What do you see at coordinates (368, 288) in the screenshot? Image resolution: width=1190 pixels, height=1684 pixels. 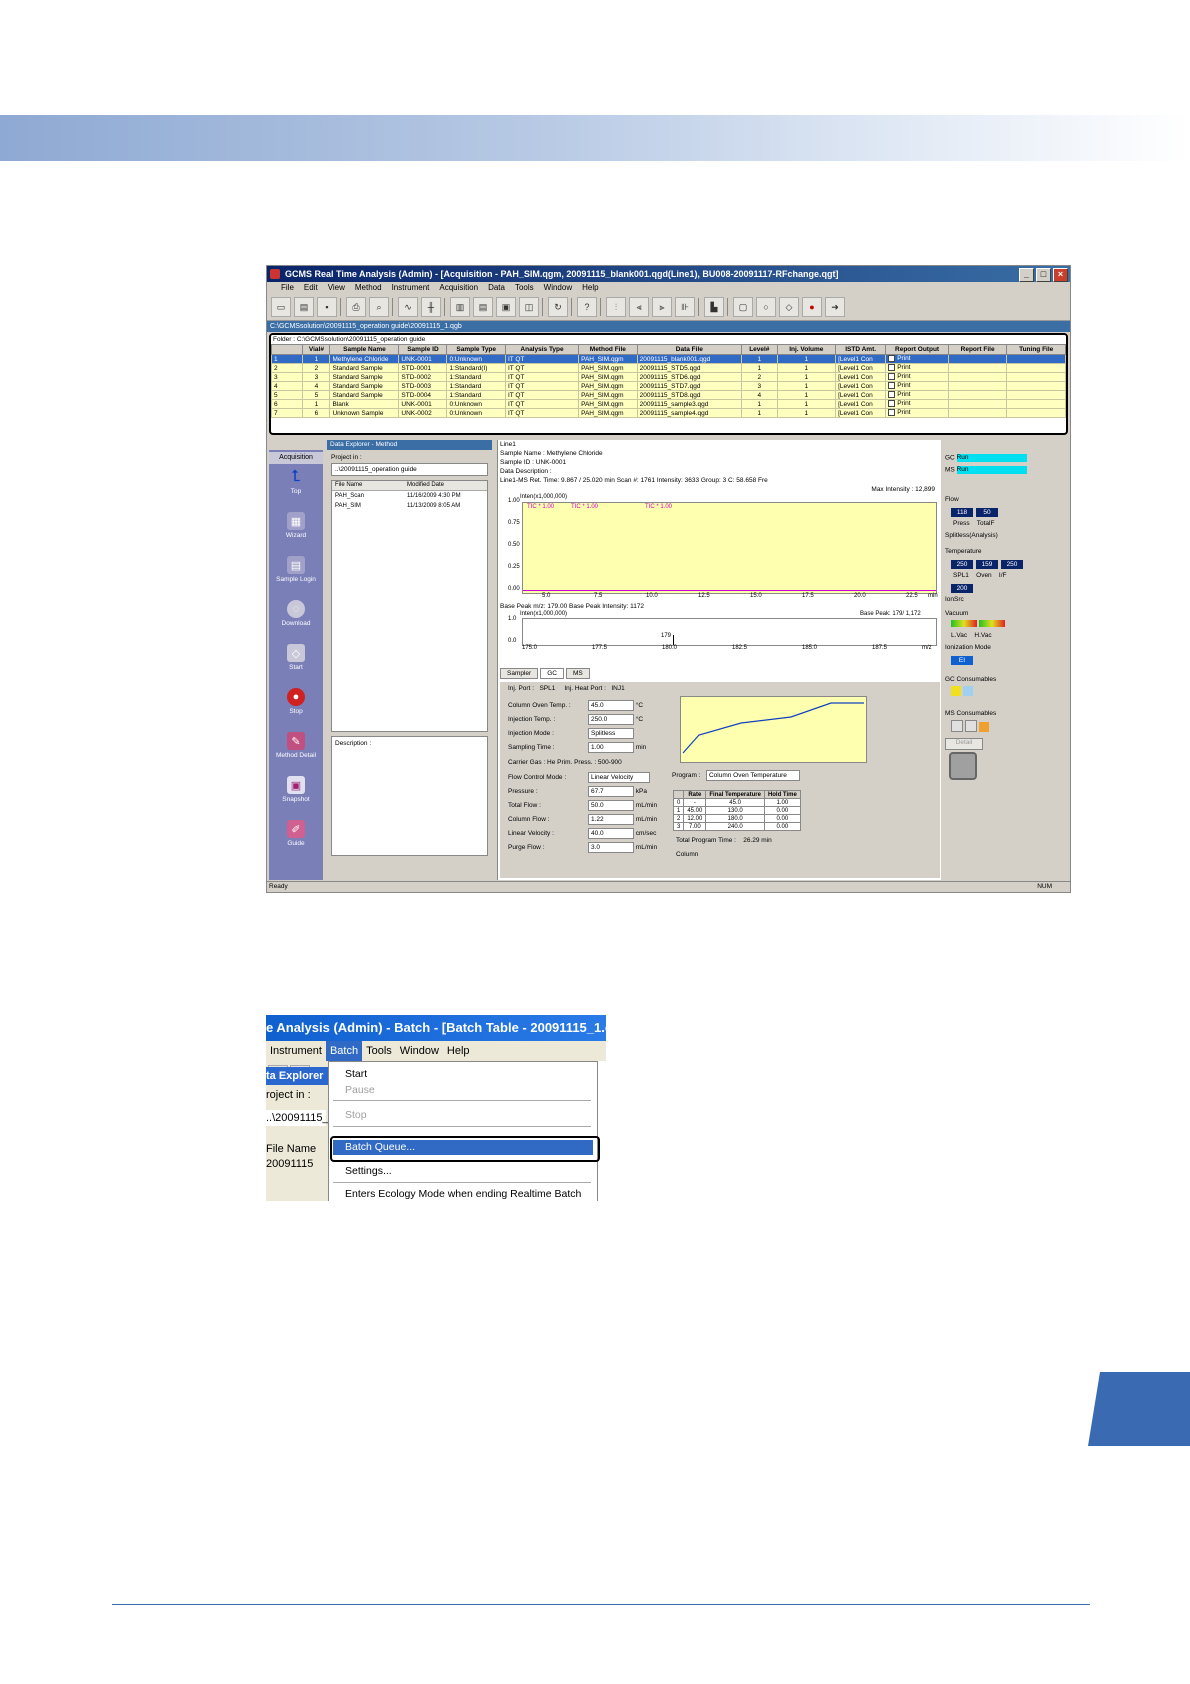 I see `menu-method: Method` at bounding box center [368, 288].